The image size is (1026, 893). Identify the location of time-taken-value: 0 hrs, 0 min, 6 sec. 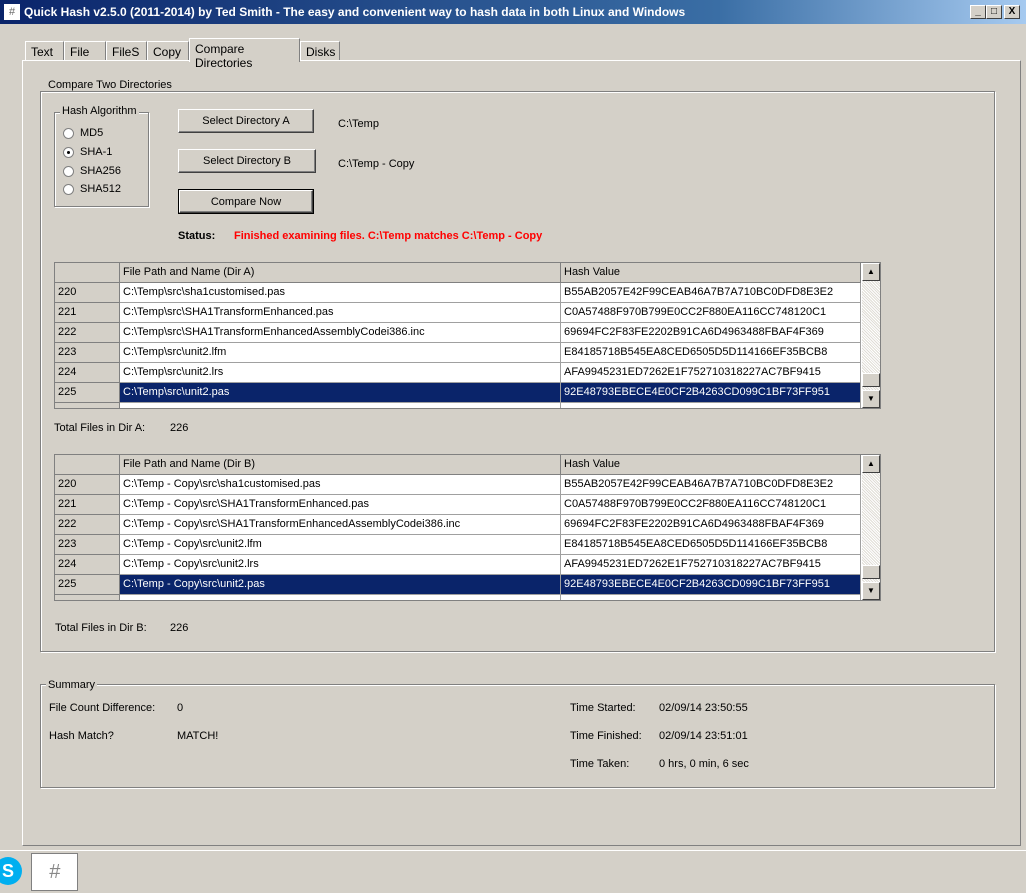
(704, 764).